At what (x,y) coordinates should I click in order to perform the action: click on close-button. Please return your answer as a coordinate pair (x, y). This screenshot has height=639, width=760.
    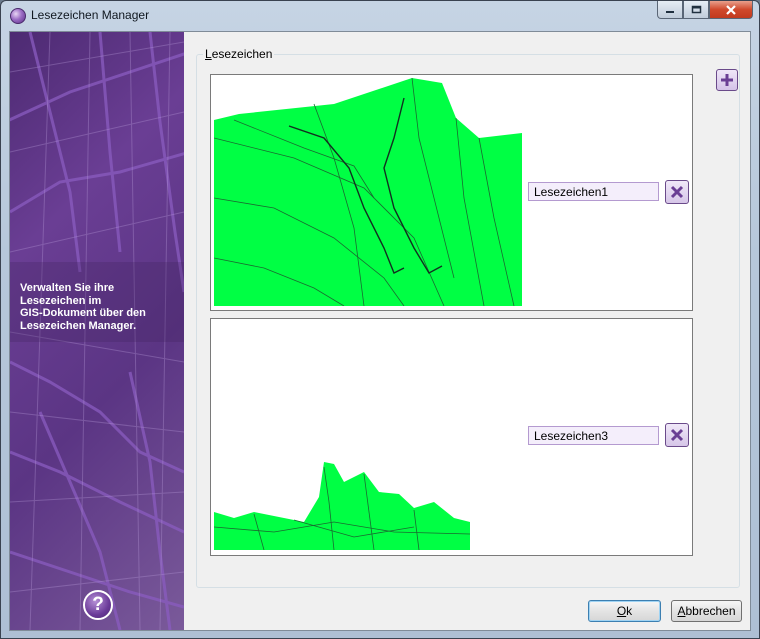
    Looking at the image, I should click on (731, 10).